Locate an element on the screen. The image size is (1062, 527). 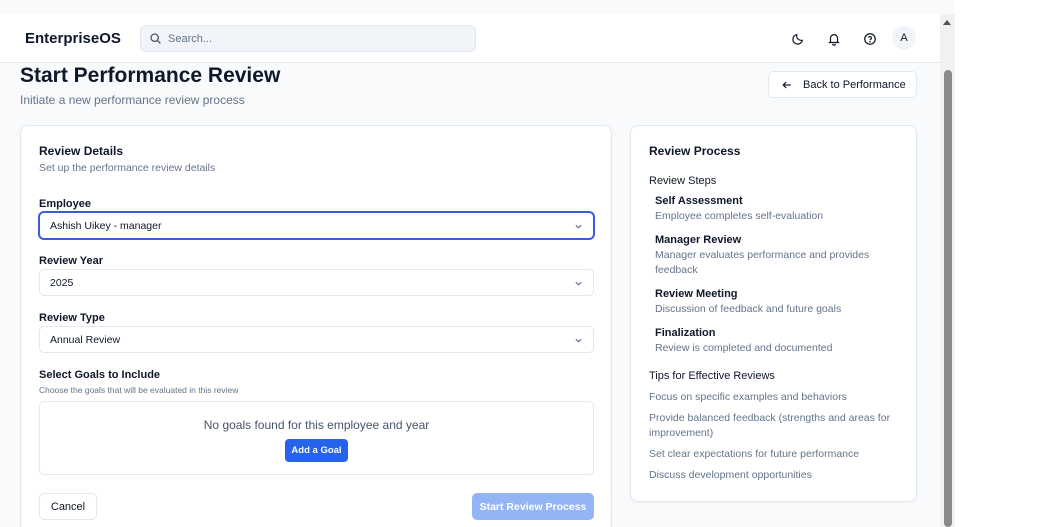
review-step-title: Manager Review is located at coordinates (698, 240).